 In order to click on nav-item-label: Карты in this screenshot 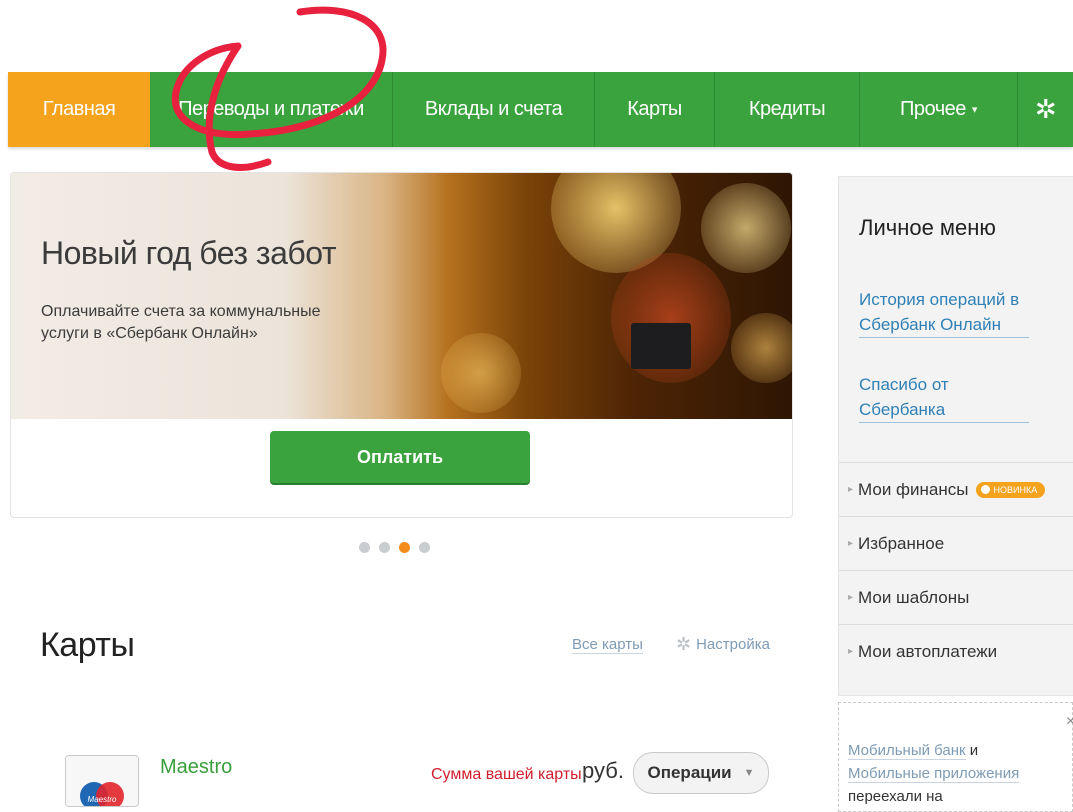, I will do `click(654, 109)`.